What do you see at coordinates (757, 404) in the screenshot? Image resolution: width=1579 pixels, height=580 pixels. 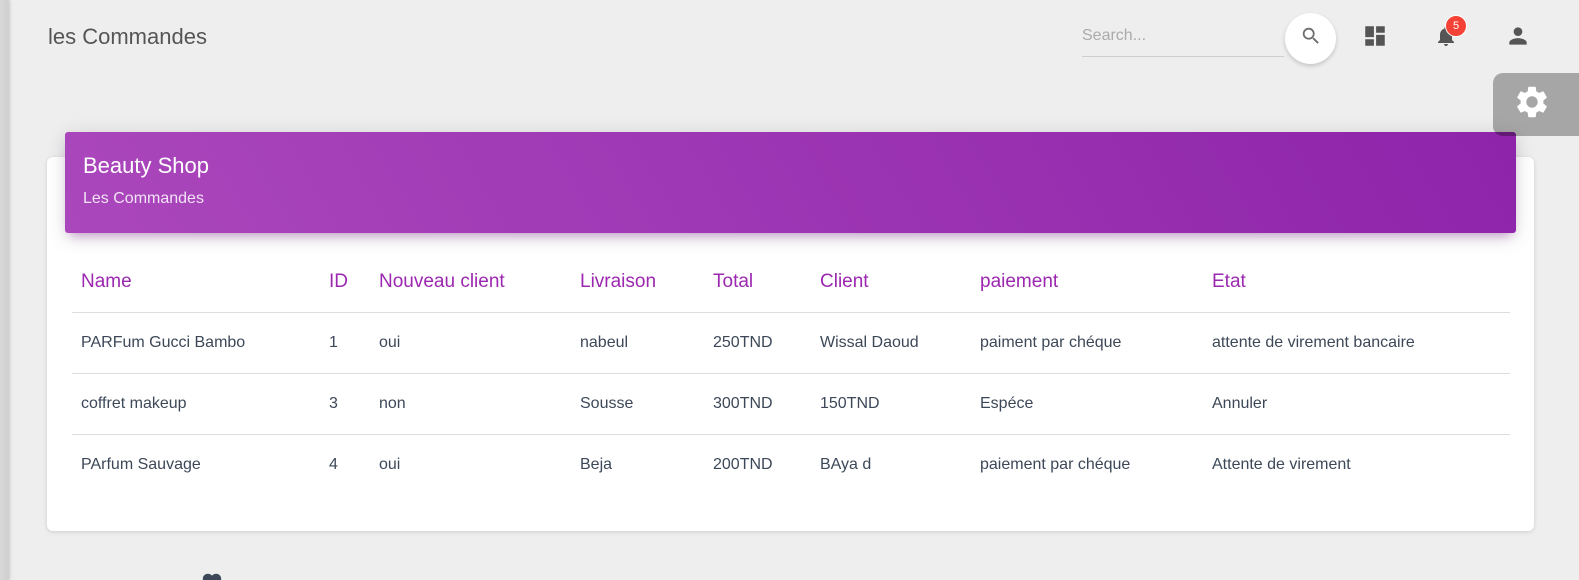 I see `cell-total: 300TND` at bounding box center [757, 404].